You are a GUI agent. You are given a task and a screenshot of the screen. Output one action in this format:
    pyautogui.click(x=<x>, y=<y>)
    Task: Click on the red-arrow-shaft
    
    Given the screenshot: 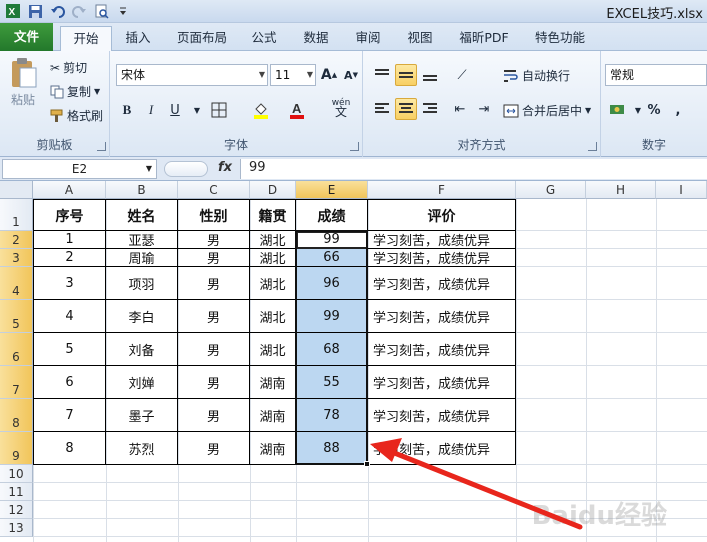 What is the action you would take?
    pyautogui.click(x=486, y=489)
    